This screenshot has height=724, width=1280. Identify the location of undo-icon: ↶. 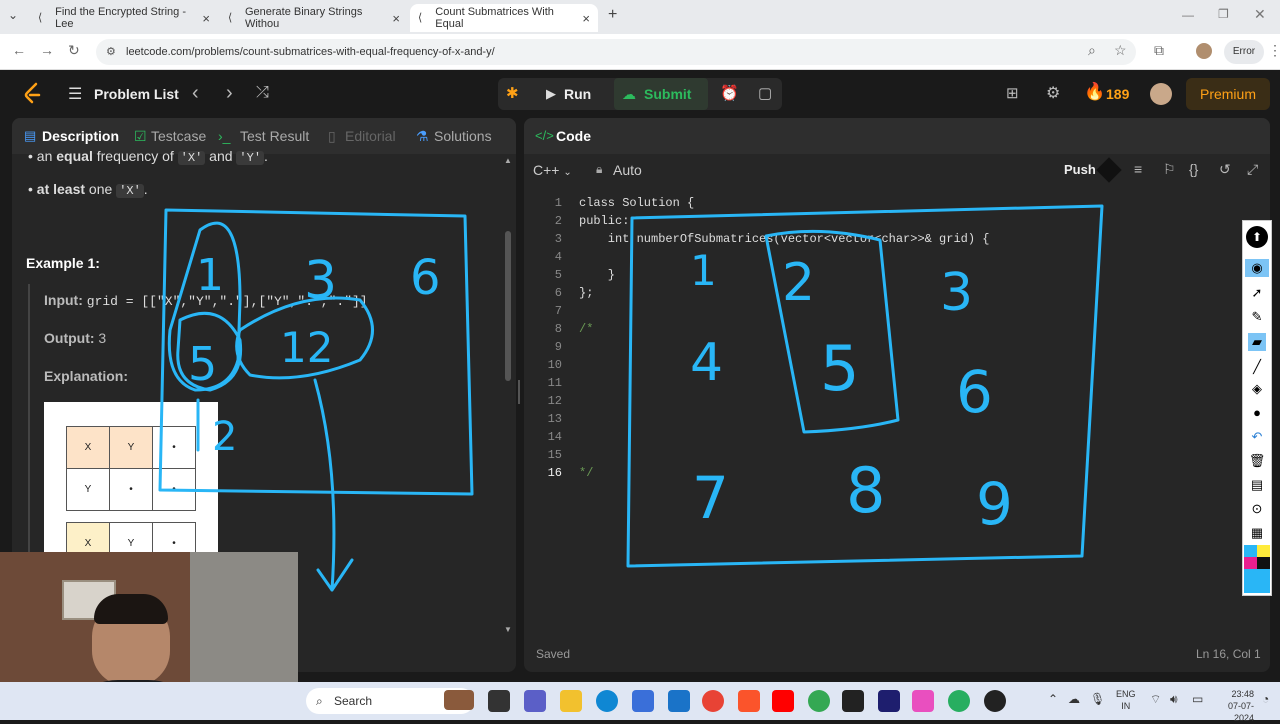
(1257, 437).